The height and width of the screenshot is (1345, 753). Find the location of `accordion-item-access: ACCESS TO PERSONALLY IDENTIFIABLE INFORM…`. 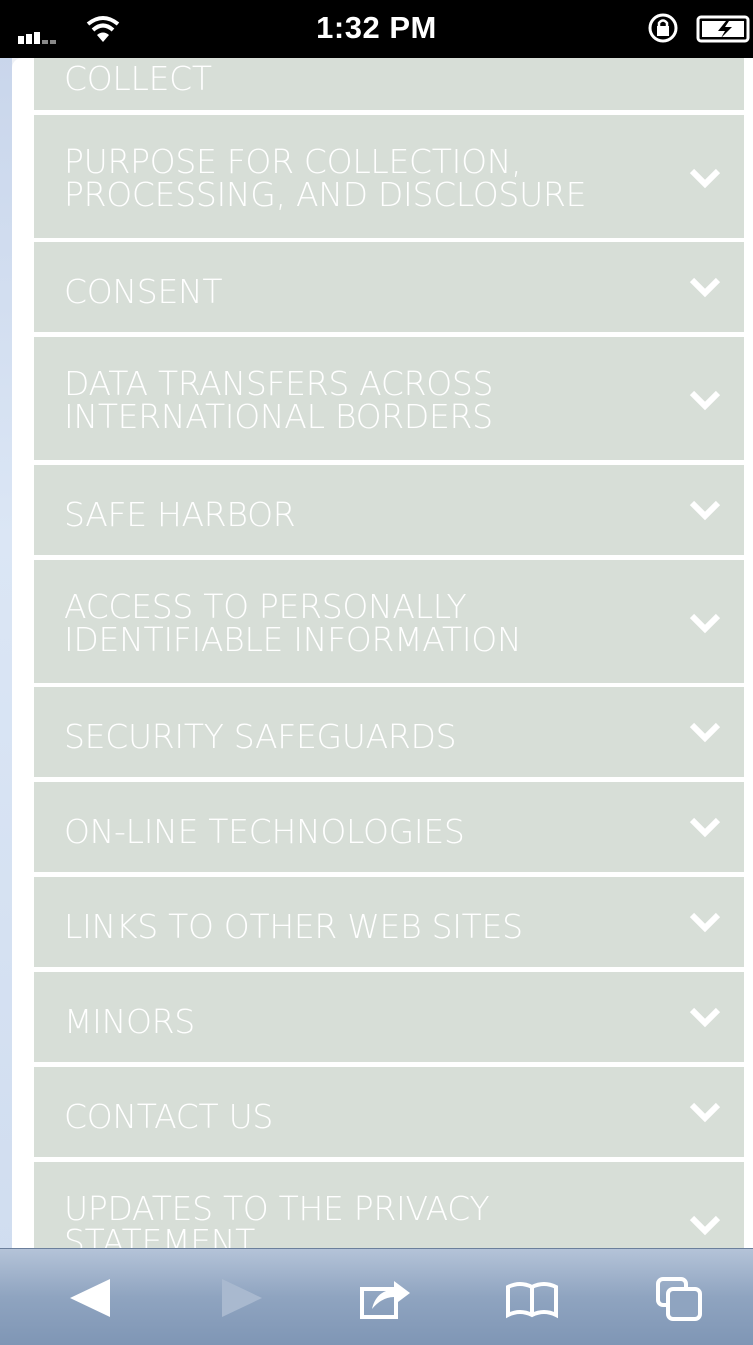

accordion-item-access: ACCESS TO PERSONALLY IDENTIFIABLE INFORM… is located at coordinates (389, 621).